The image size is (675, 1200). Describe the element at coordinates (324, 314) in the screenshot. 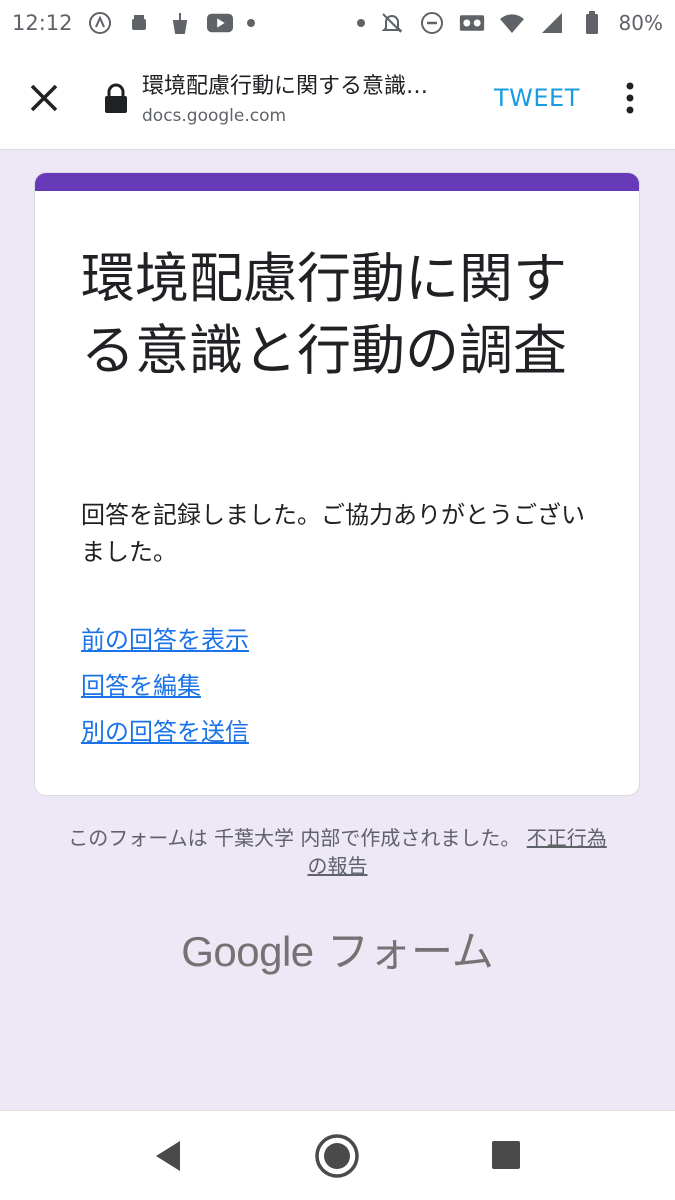

I see `form-title: 環境配慮行動に関する意識と行動の調査` at that location.